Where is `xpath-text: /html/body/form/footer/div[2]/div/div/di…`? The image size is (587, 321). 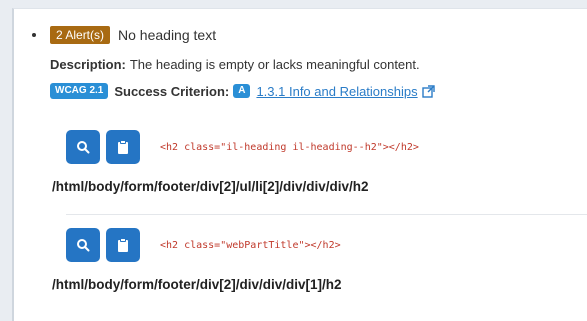 xpath-text: /html/body/form/footer/div[2]/div/div/di… is located at coordinates (197, 284).